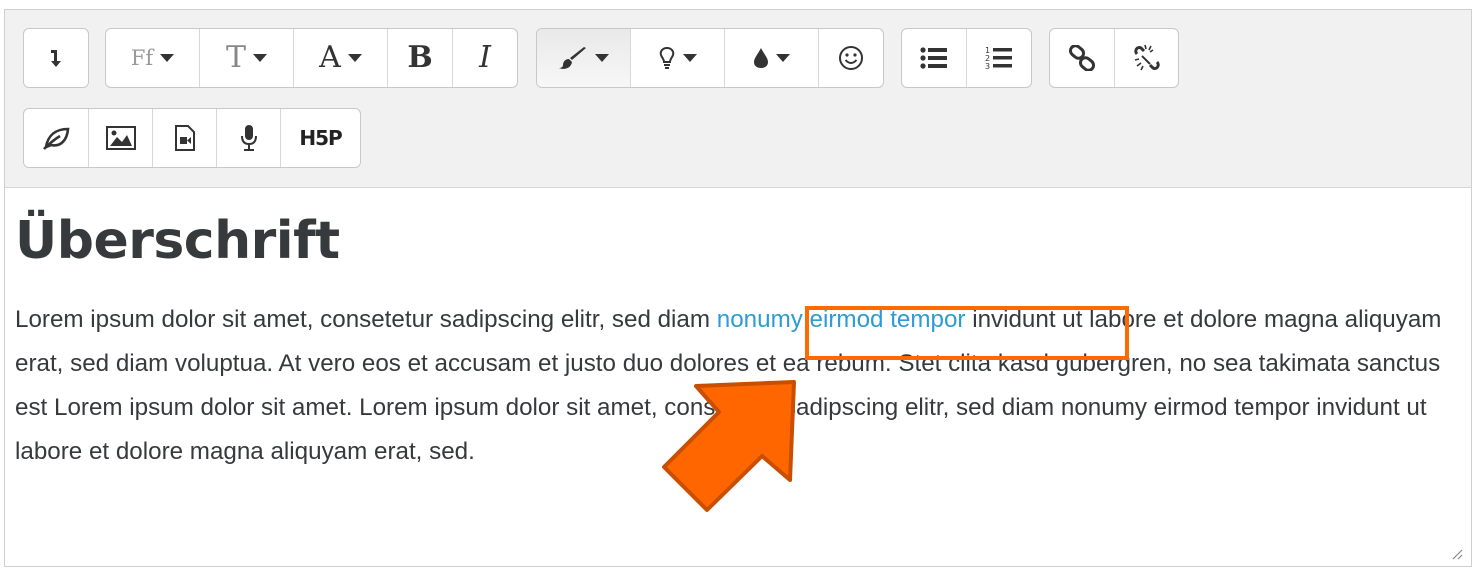 The width and height of the screenshot is (1477, 571). I want to click on resize-handle-icon, so click(1457, 554).